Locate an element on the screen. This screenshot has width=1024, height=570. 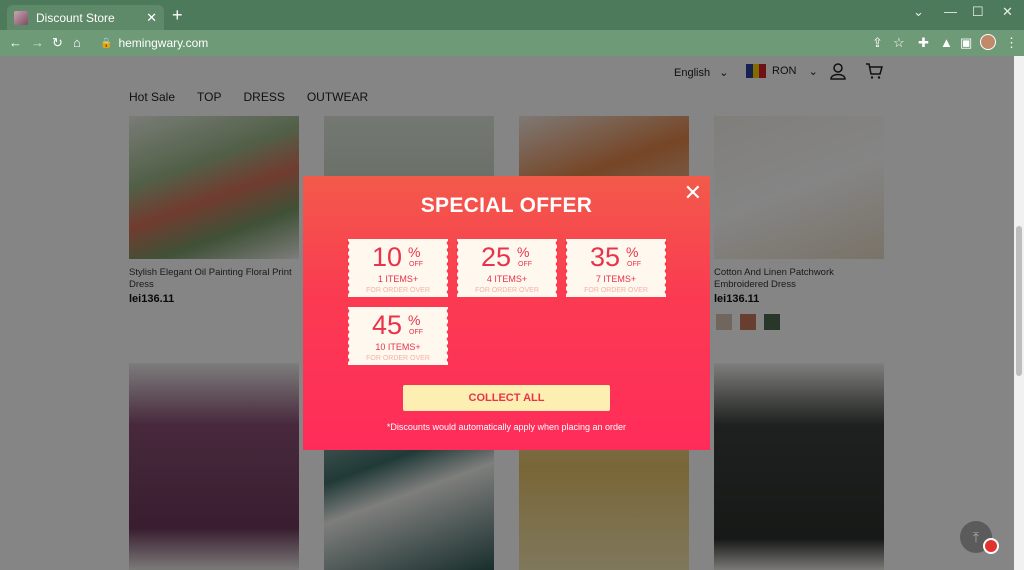
side-panel-icon: ▣ is located at coordinates (966, 43).